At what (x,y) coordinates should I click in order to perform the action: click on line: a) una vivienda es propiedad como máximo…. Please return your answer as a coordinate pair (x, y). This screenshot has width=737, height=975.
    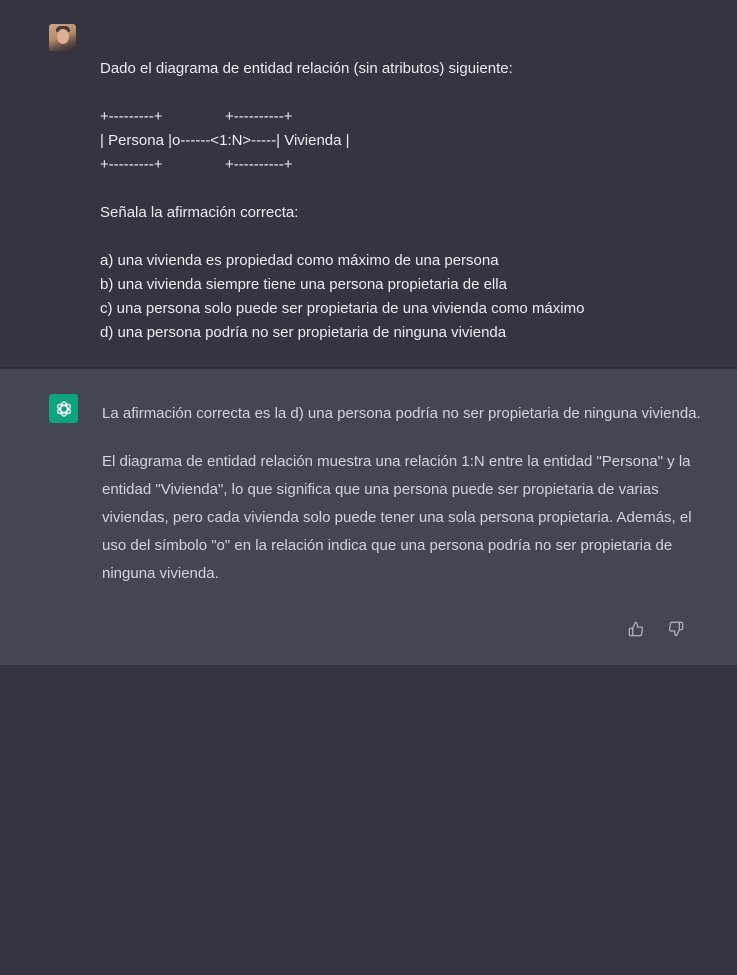
    Looking at the image, I should click on (299, 260).